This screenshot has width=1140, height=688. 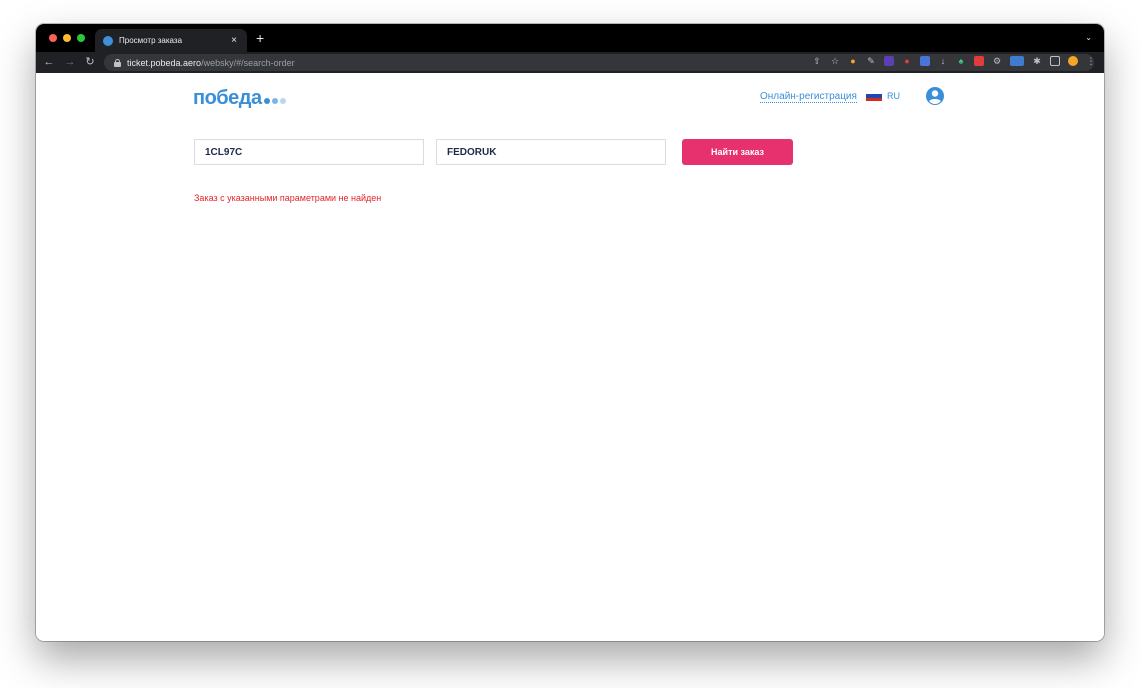 I want to click on settings-extension-icon: ⚙, so click(x=997, y=61).